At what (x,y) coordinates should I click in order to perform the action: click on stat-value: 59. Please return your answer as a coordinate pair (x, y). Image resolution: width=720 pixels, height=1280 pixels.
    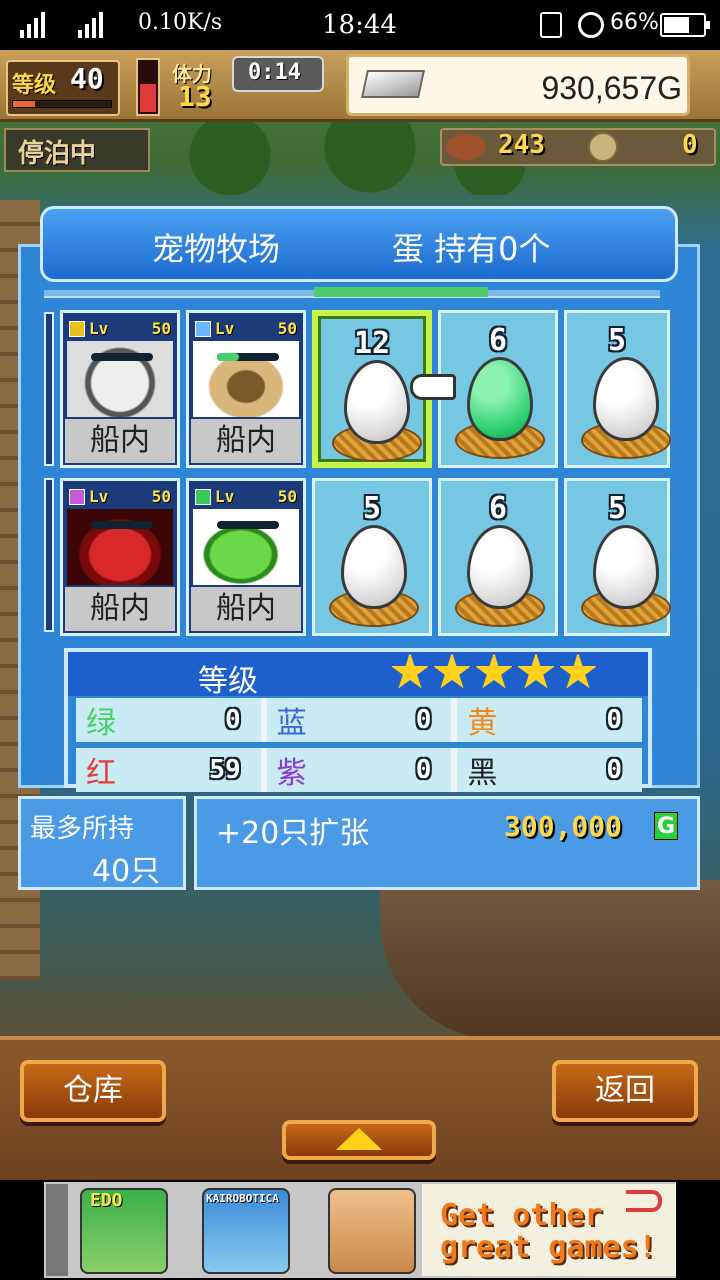
    Looking at the image, I should click on (225, 770).